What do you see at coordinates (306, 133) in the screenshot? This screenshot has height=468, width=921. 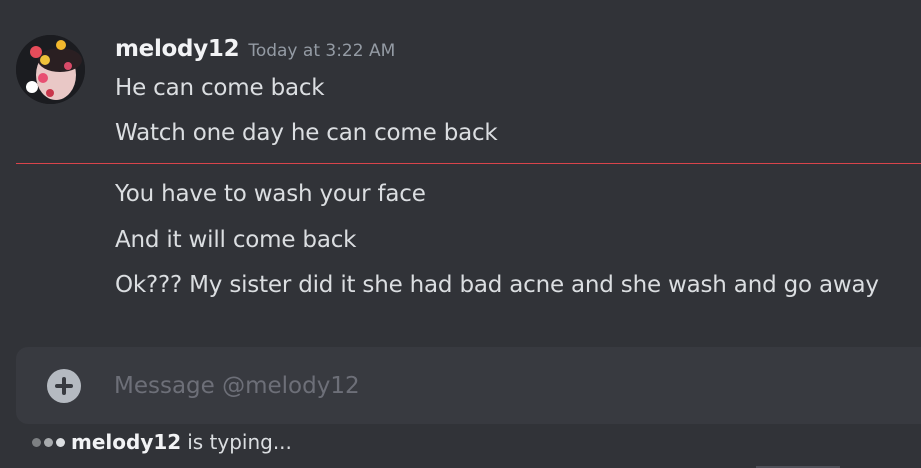 I see `message-text: Watch one day he can come back` at bounding box center [306, 133].